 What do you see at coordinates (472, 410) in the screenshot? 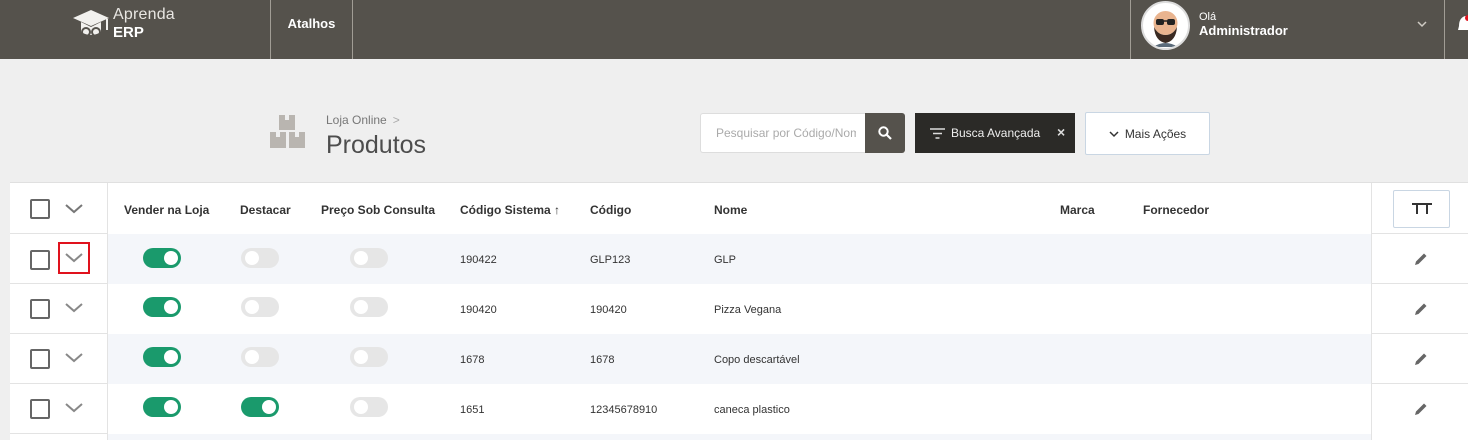
I see `cell-system-code: 1651` at bounding box center [472, 410].